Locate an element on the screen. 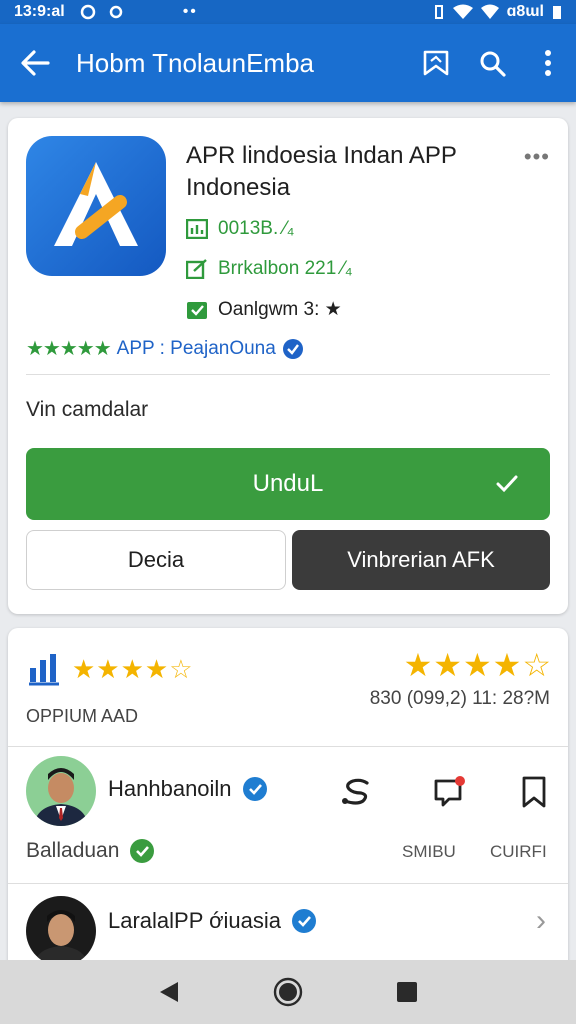  left-stars-empty: ☆ is located at coordinates (181, 668).